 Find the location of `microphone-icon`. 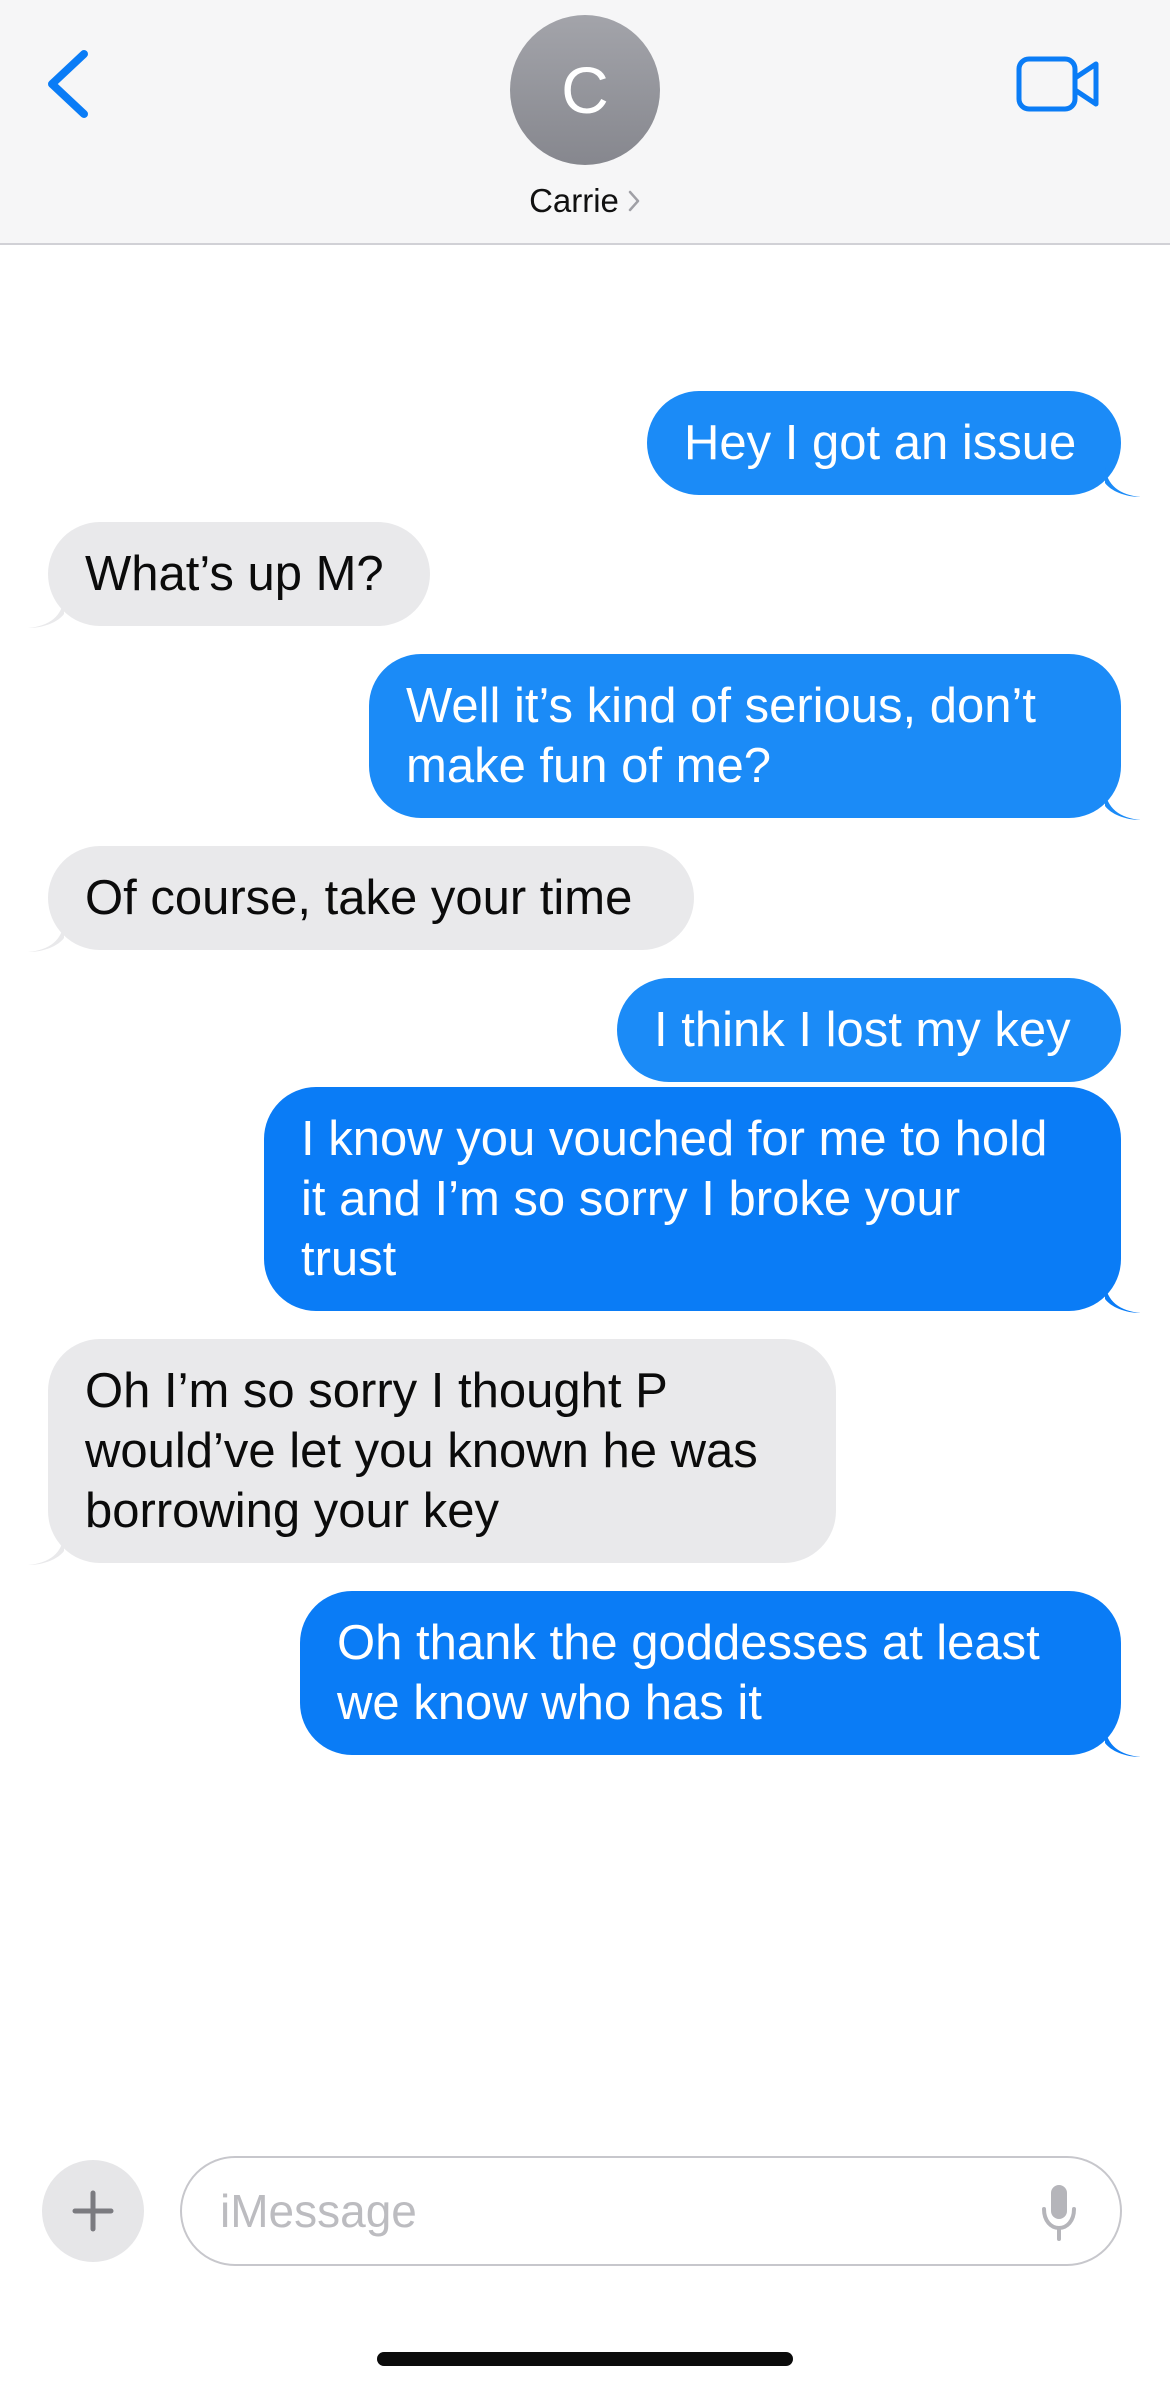

microphone-icon is located at coordinates (1059, 2213).